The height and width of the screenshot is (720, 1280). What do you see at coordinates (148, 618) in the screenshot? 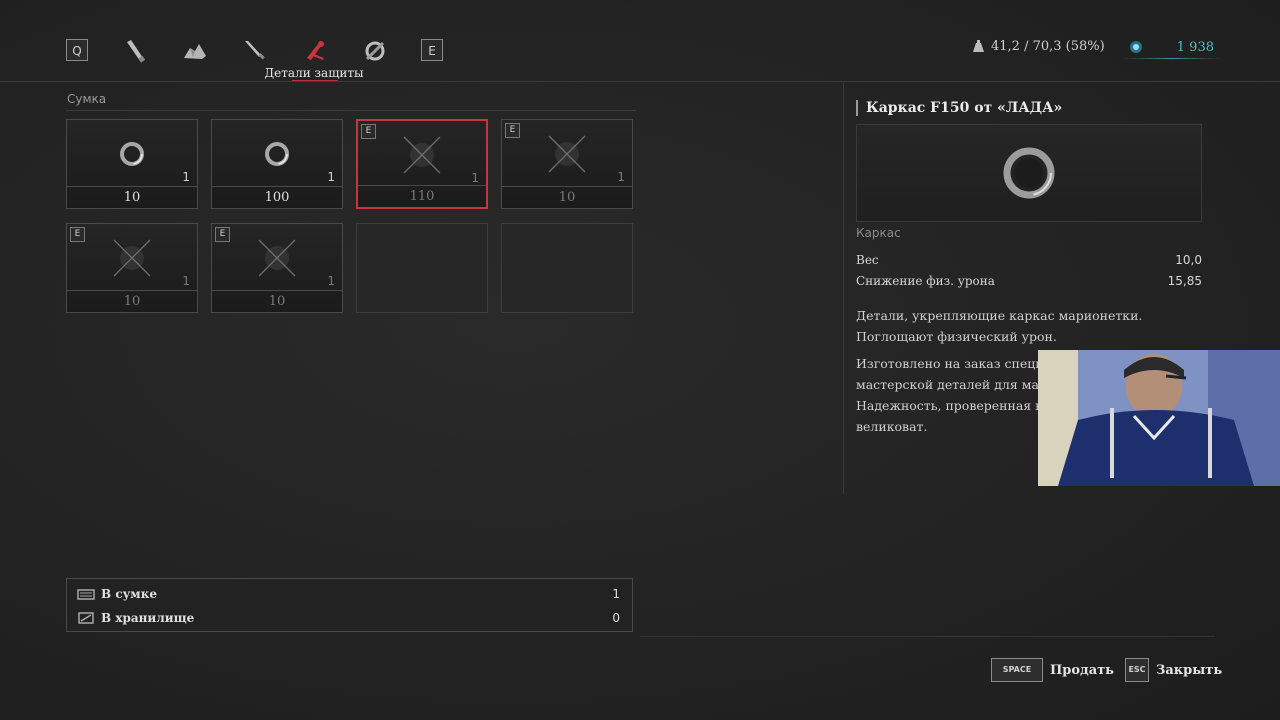
I see `in-storage-label: В хранилище` at bounding box center [148, 618].